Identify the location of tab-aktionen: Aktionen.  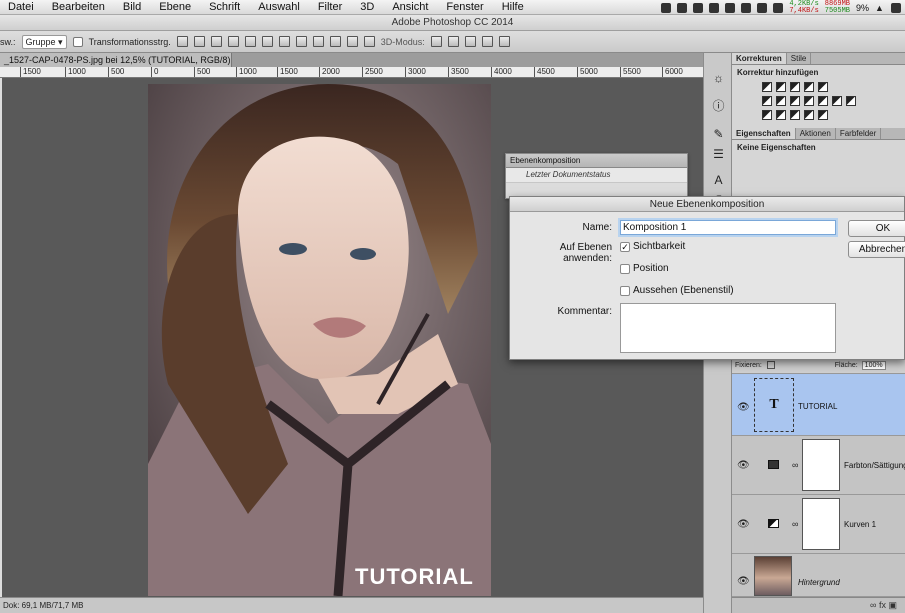
(816, 133).